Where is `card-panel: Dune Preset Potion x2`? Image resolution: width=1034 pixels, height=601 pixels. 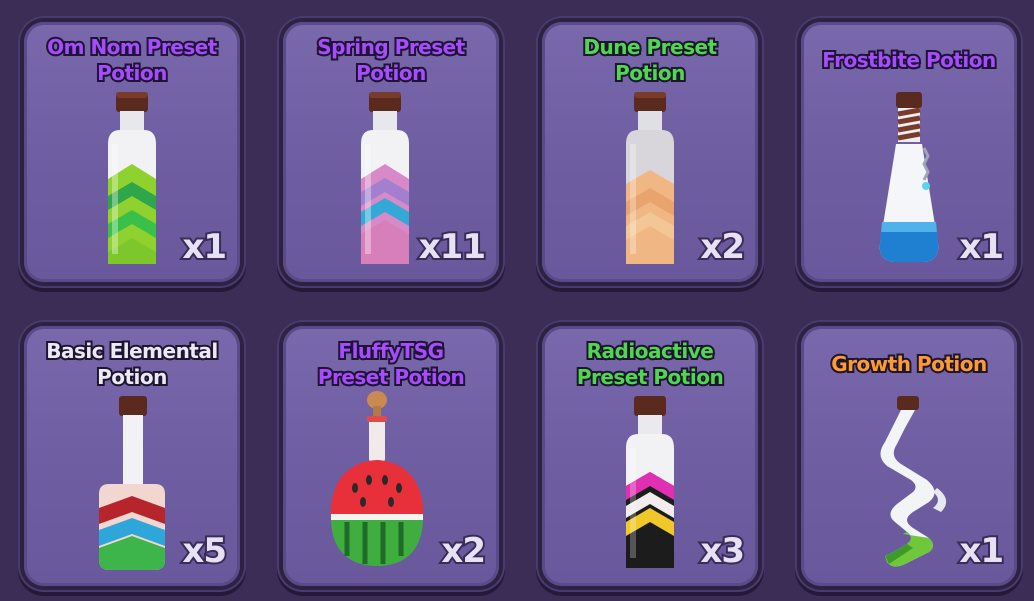 card-panel: Dune Preset Potion x2 is located at coordinates (650, 152).